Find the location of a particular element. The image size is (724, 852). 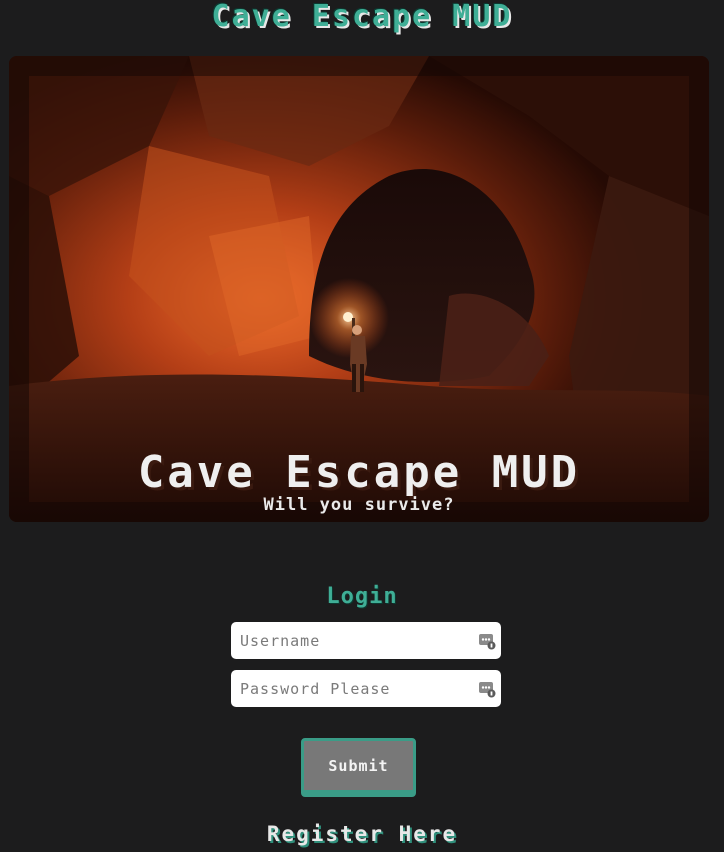

password-field-container is located at coordinates (366, 688).